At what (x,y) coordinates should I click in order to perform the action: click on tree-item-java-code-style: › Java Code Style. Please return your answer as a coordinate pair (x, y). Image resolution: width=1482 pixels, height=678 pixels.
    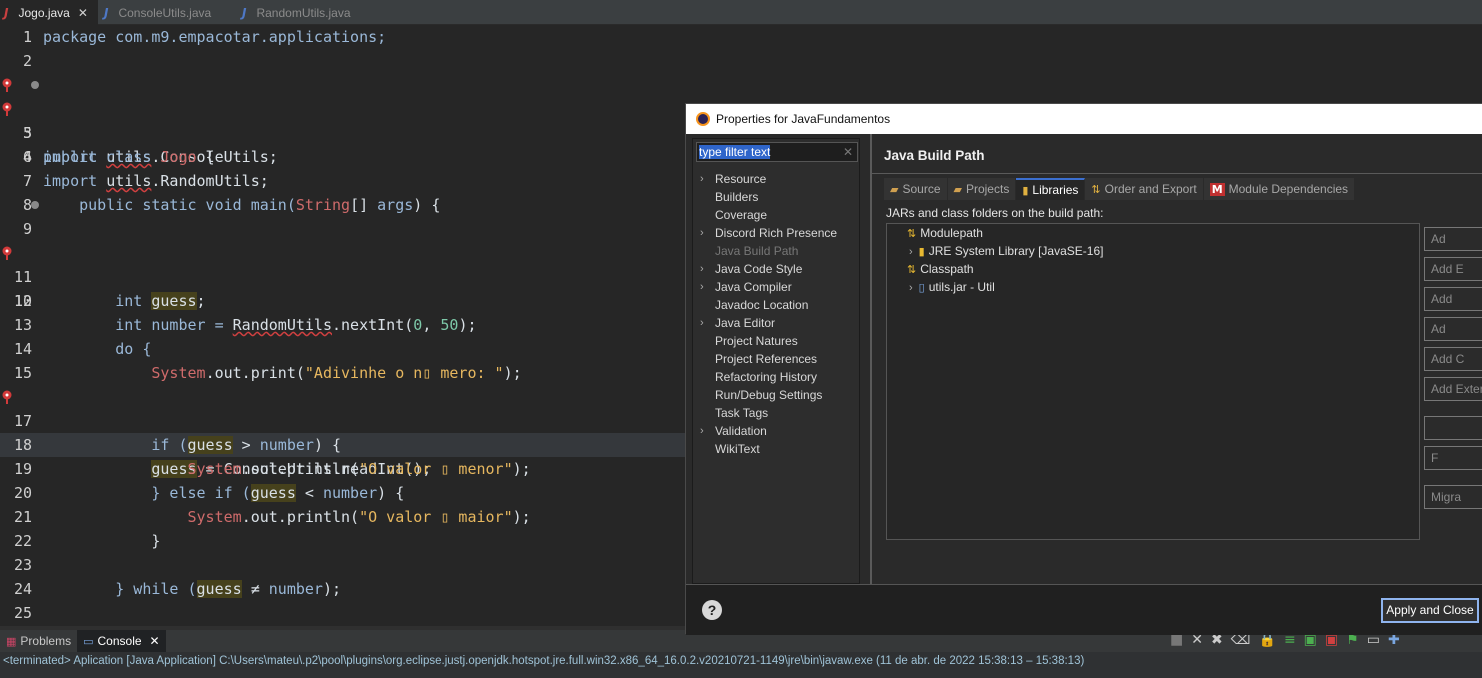
    Looking at the image, I should click on (776, 269).